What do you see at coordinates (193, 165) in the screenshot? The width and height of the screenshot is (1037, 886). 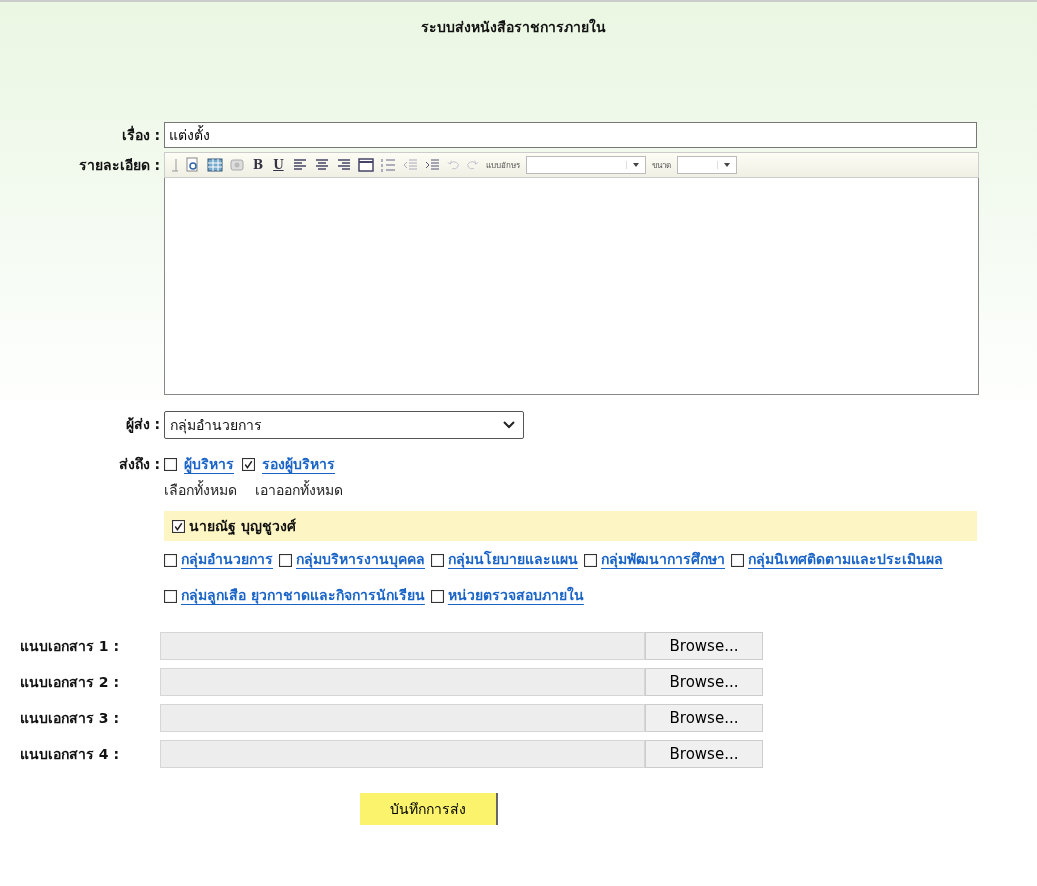 I see `preview-icon` at bounding box center [193, 165].